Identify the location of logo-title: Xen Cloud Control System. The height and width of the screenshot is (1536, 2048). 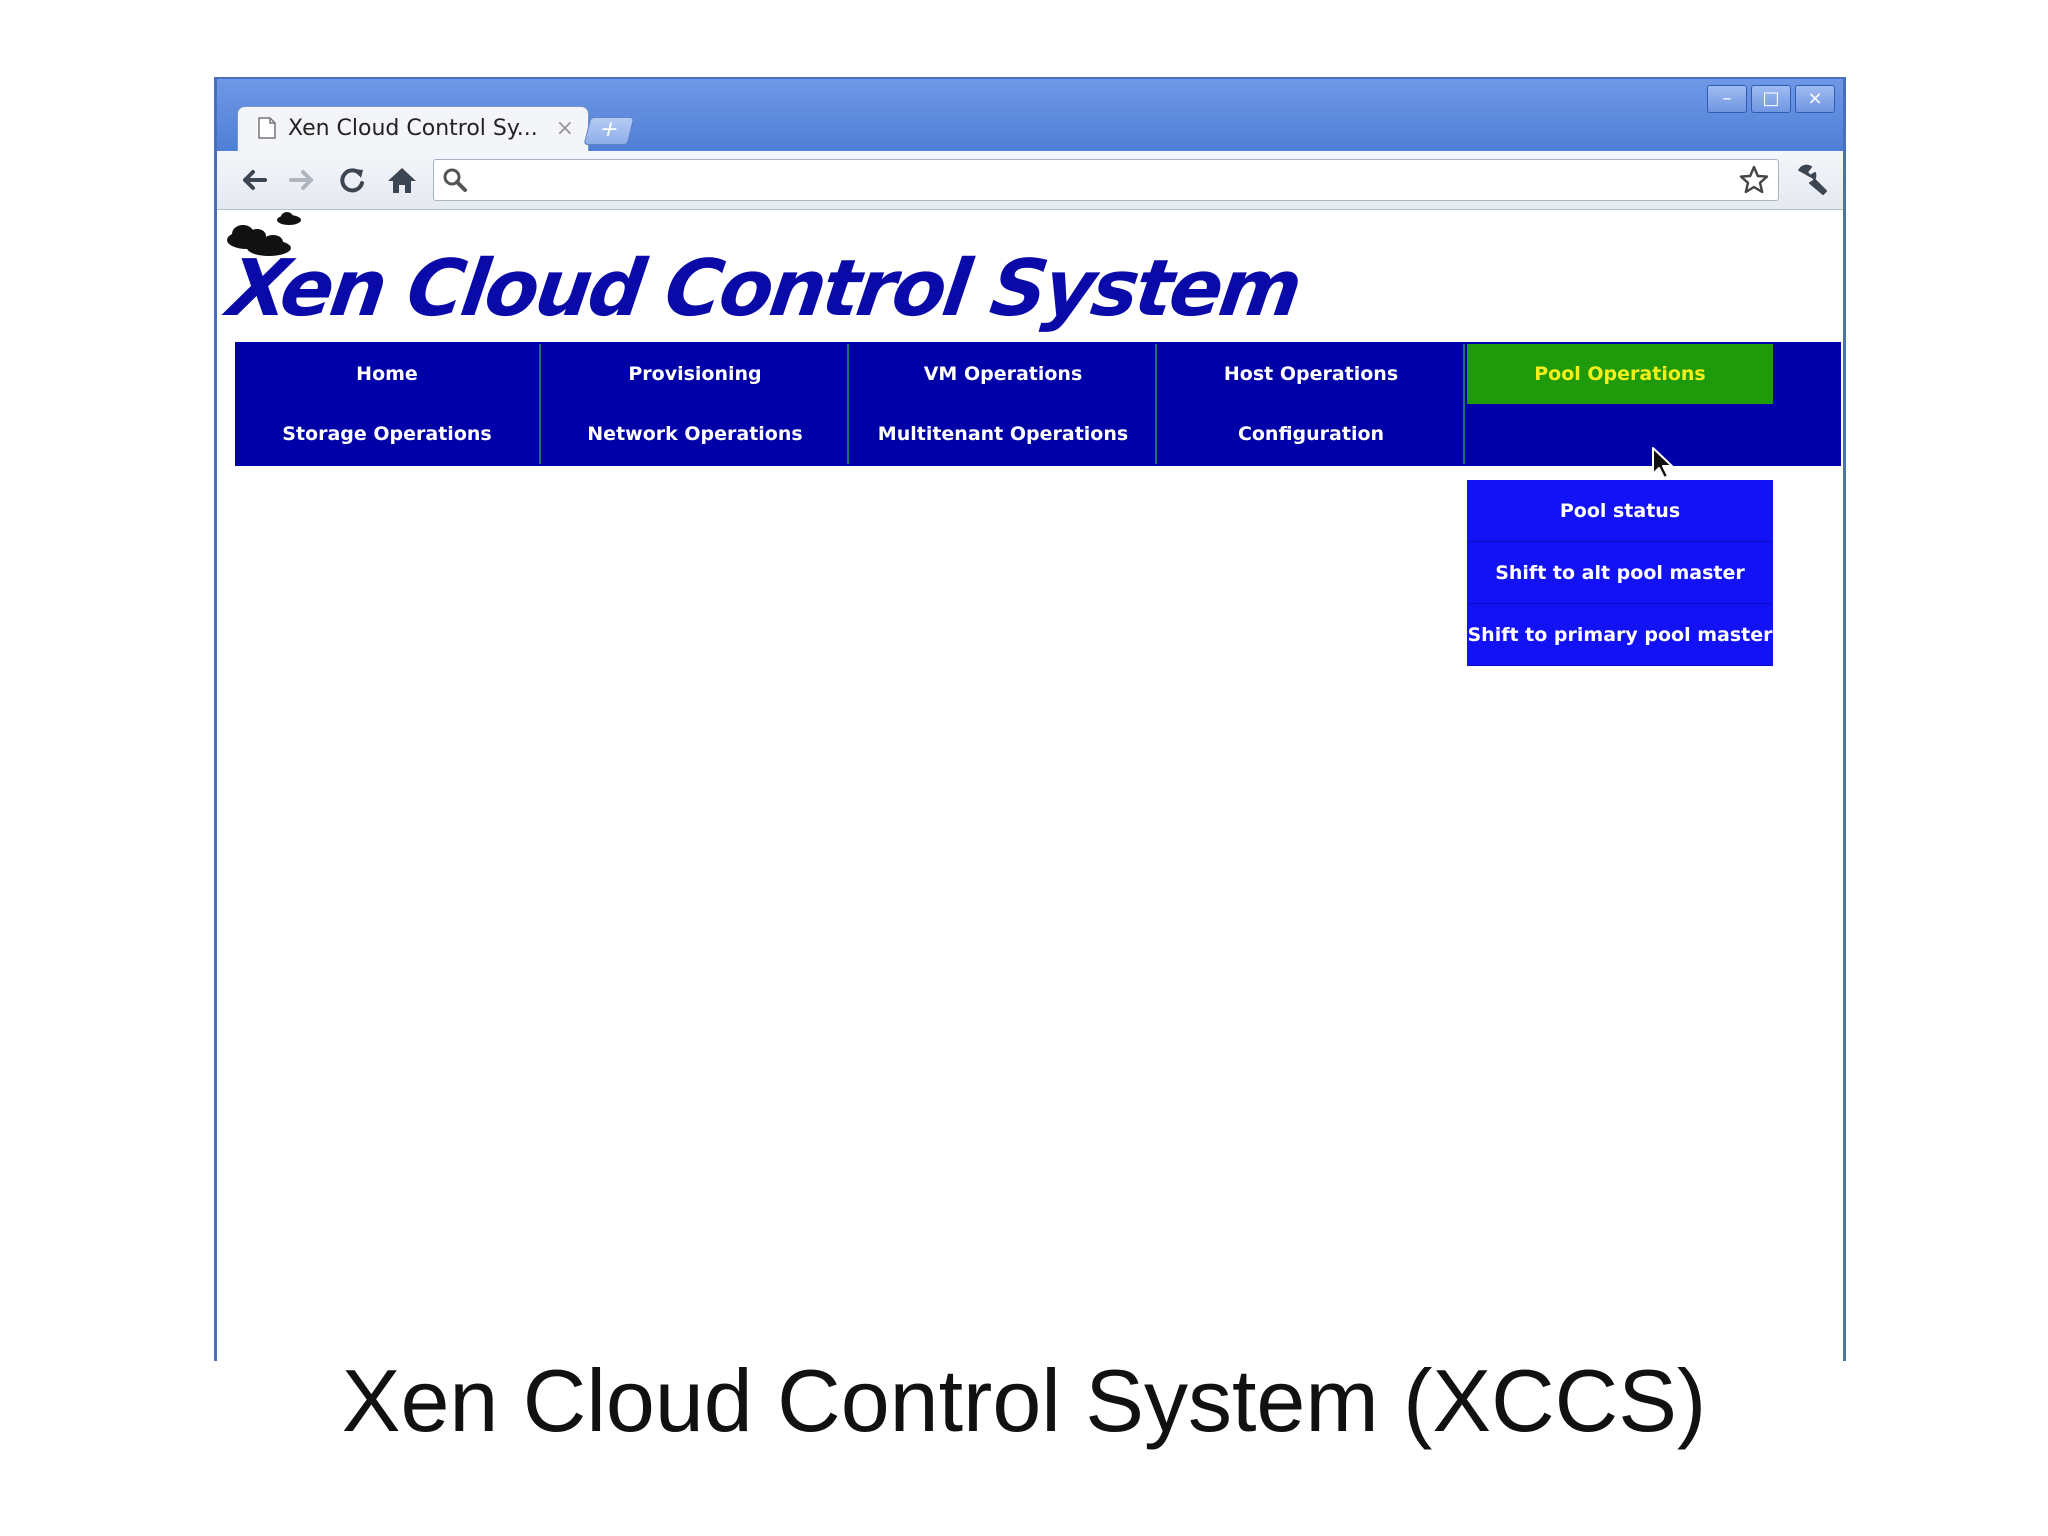
(763, 289).